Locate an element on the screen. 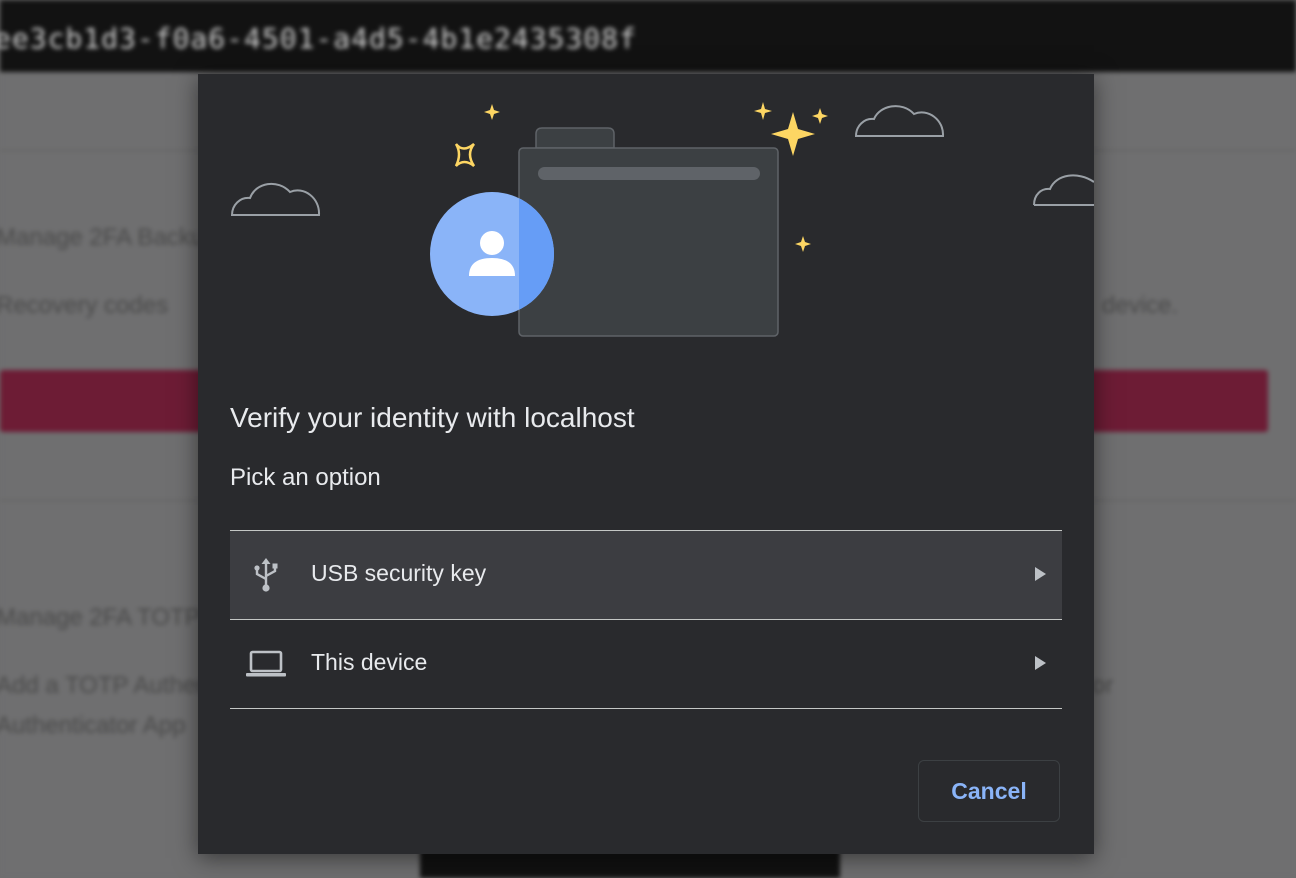 The height and width of the screenshot is (878, 1296). background-text-or: or is located at coordinates (1103, 685).